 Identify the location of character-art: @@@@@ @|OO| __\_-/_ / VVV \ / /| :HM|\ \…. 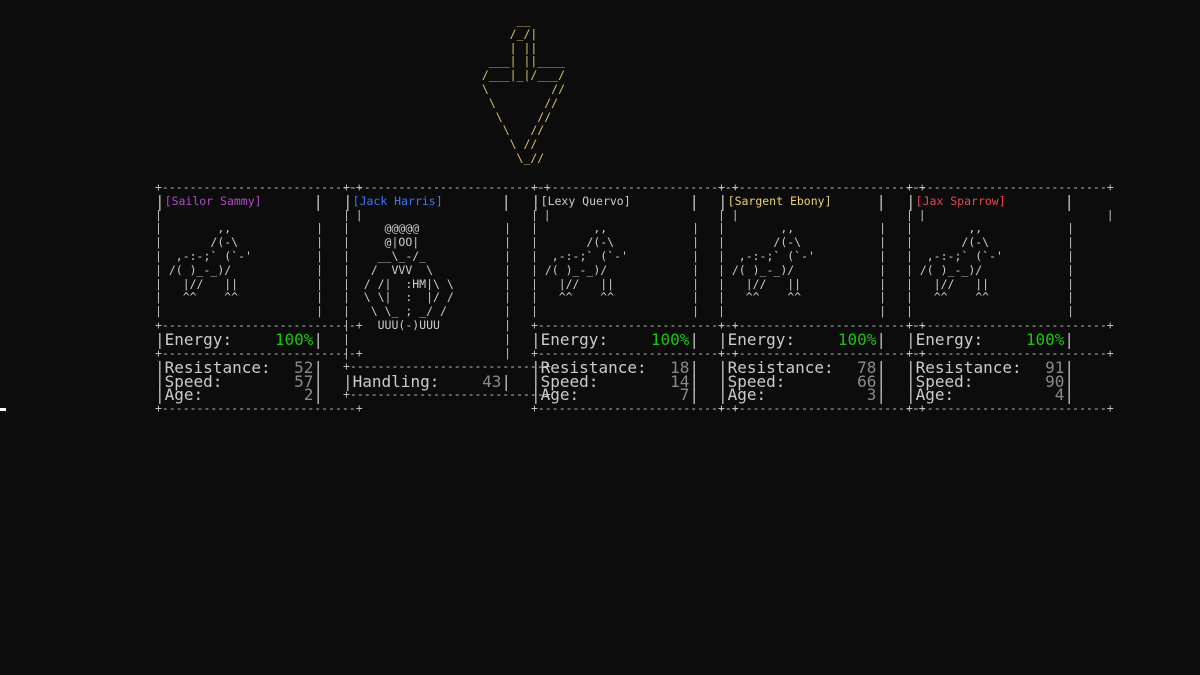
(408, 276).